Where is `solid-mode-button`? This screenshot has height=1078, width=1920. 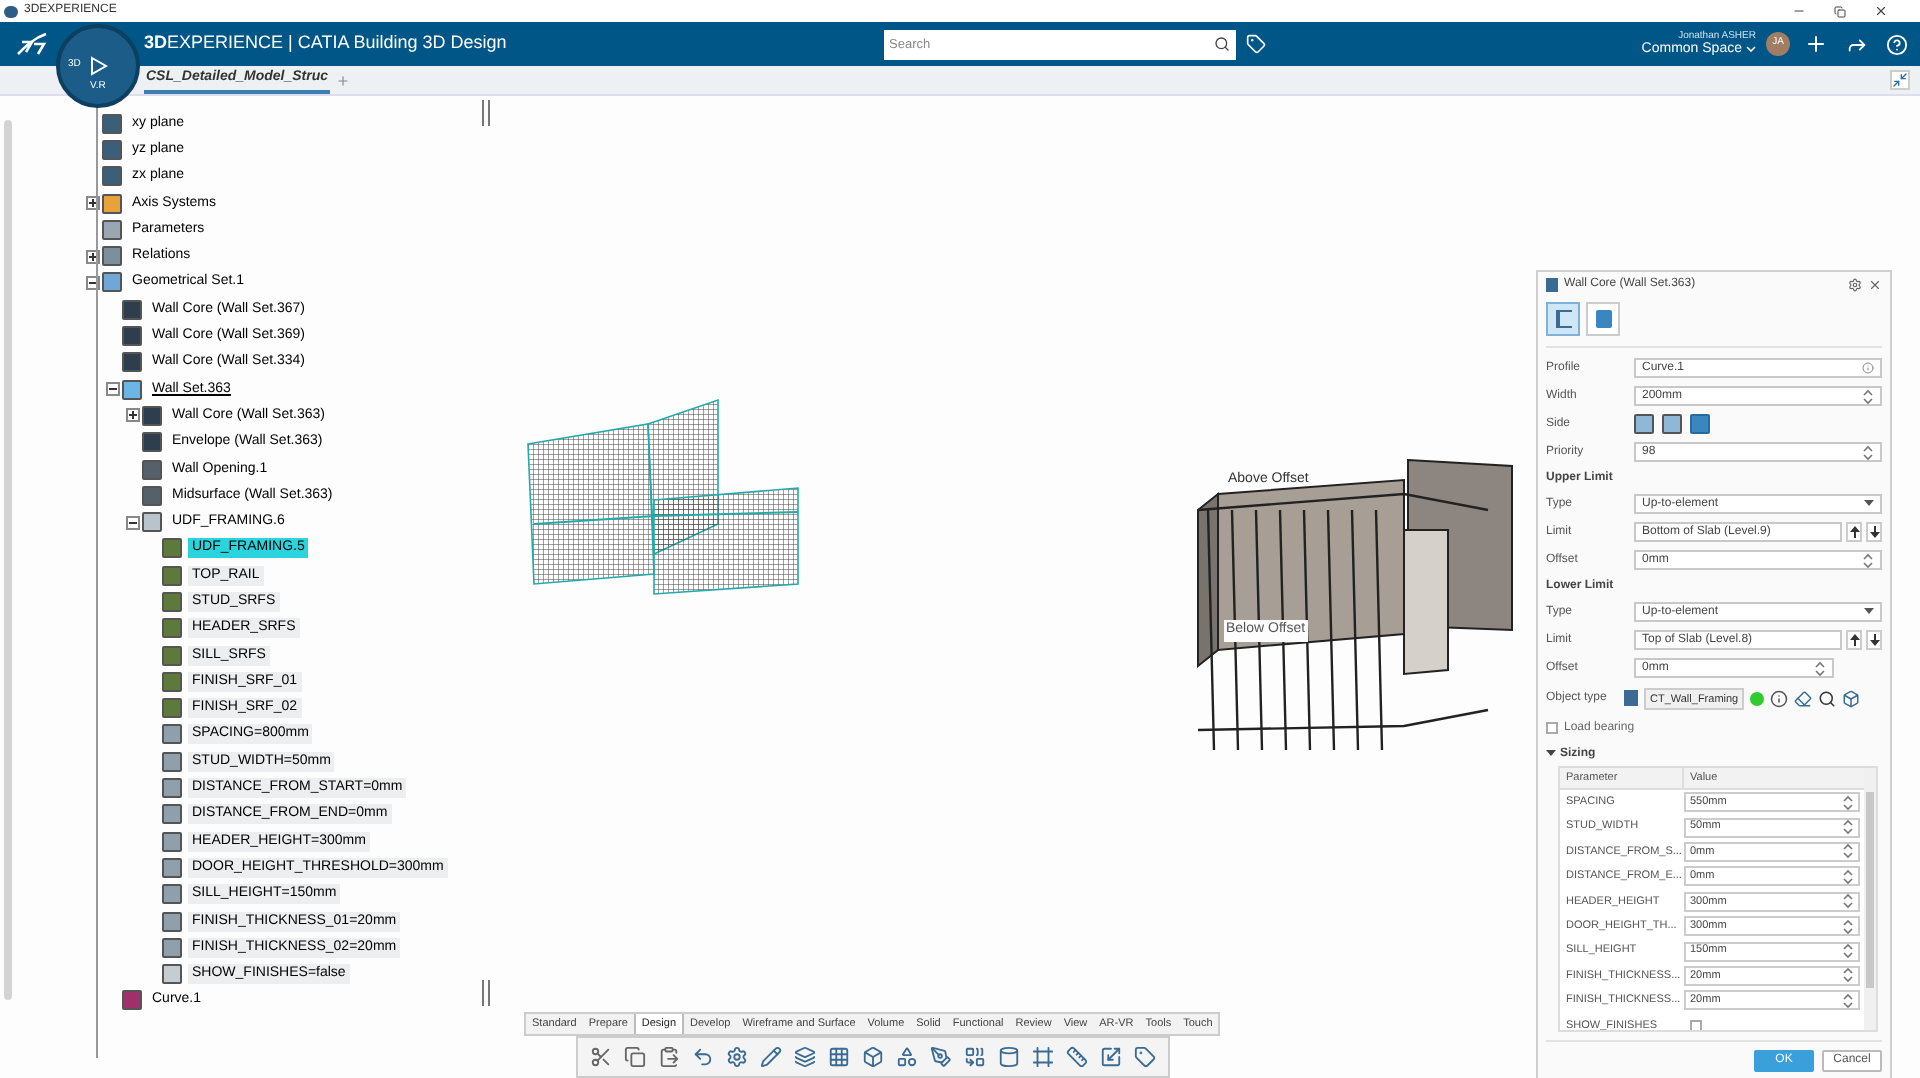
solid-mode-button is located at coordinates (1603, 319).